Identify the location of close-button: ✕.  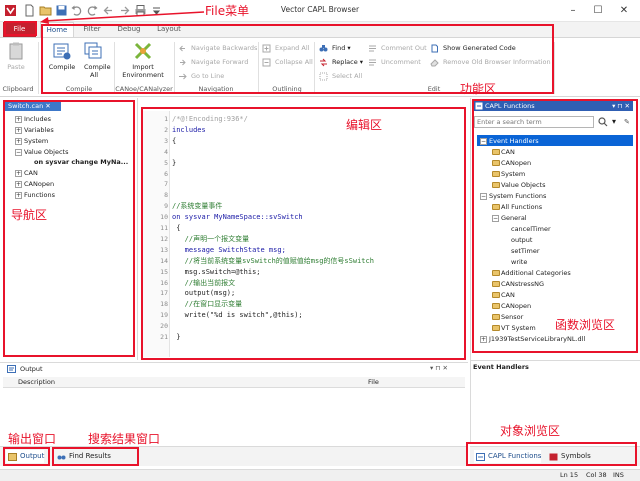
(624, 10).